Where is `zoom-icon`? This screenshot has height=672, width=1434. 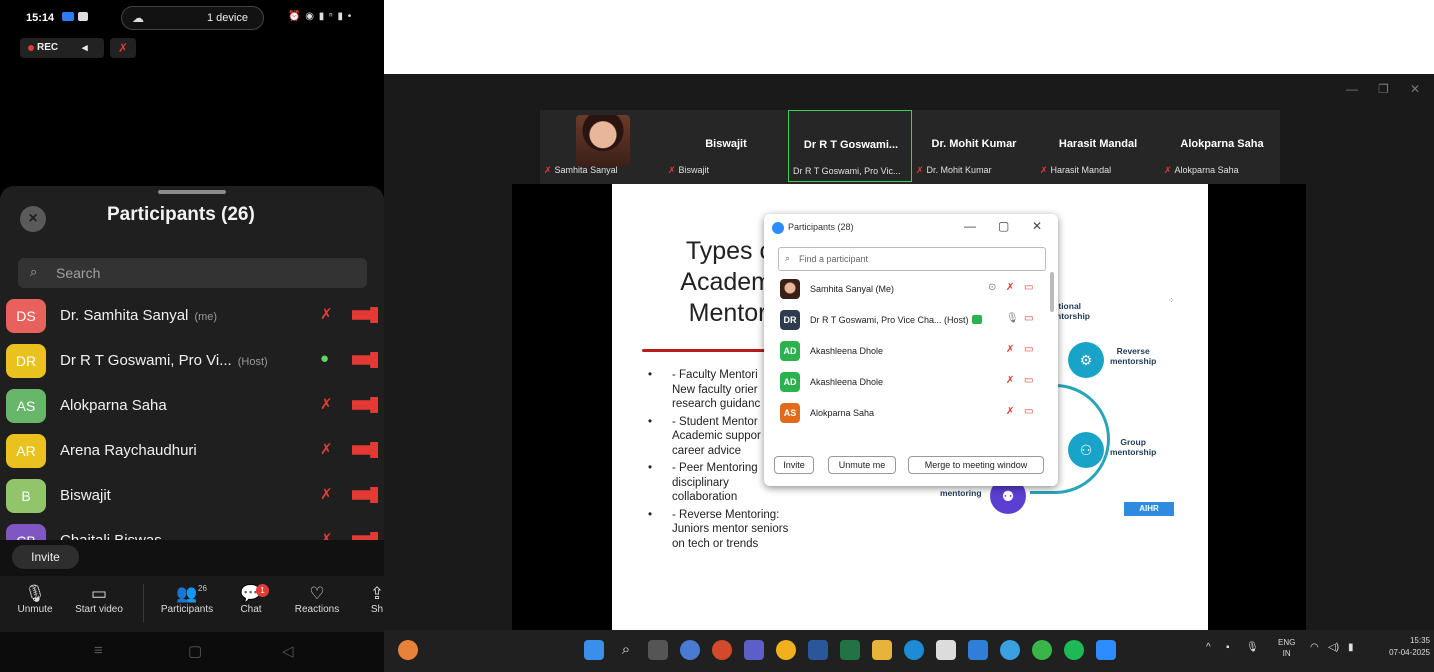 zoom-icon is located at coordinates (1106, 650).